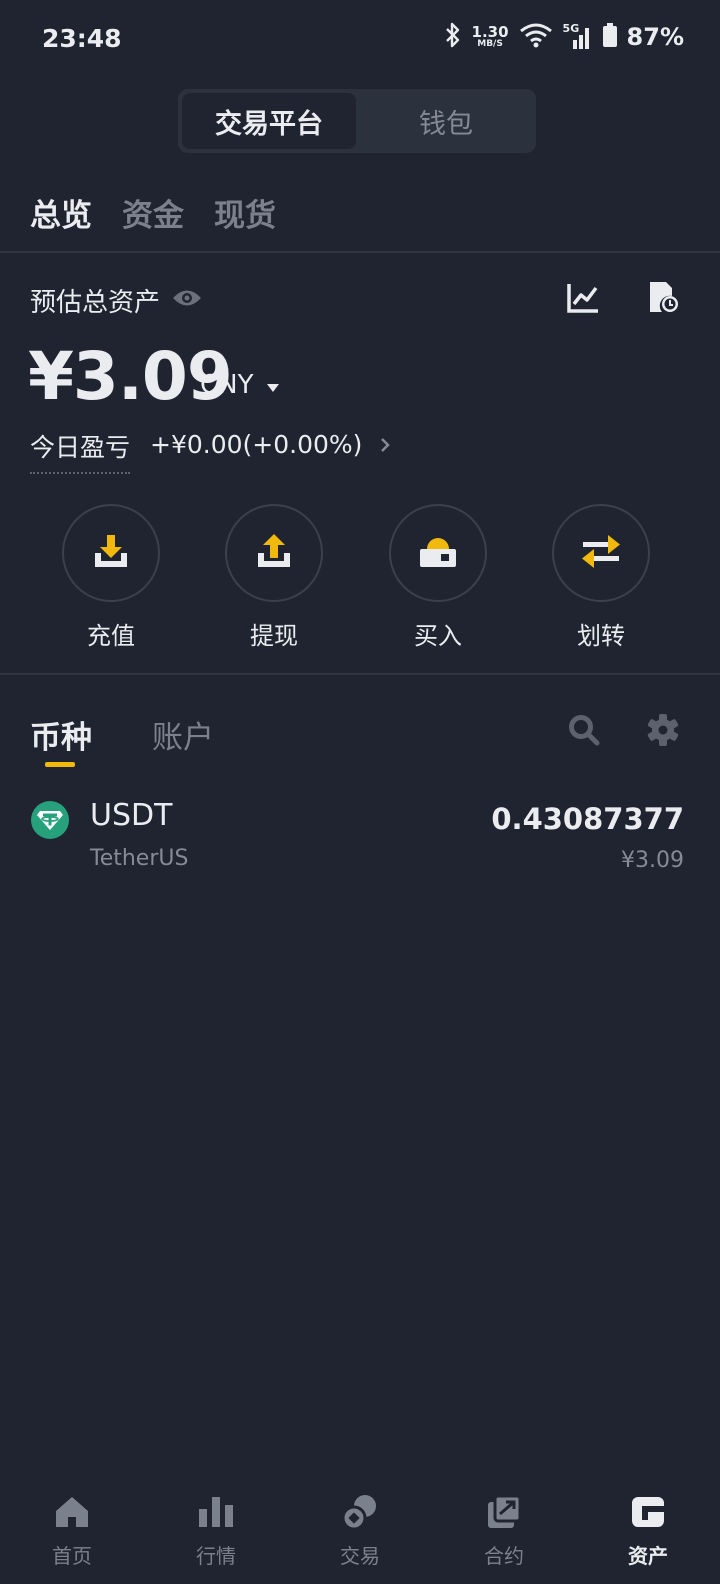  I want to click on battery-icon, so click(609, 37).